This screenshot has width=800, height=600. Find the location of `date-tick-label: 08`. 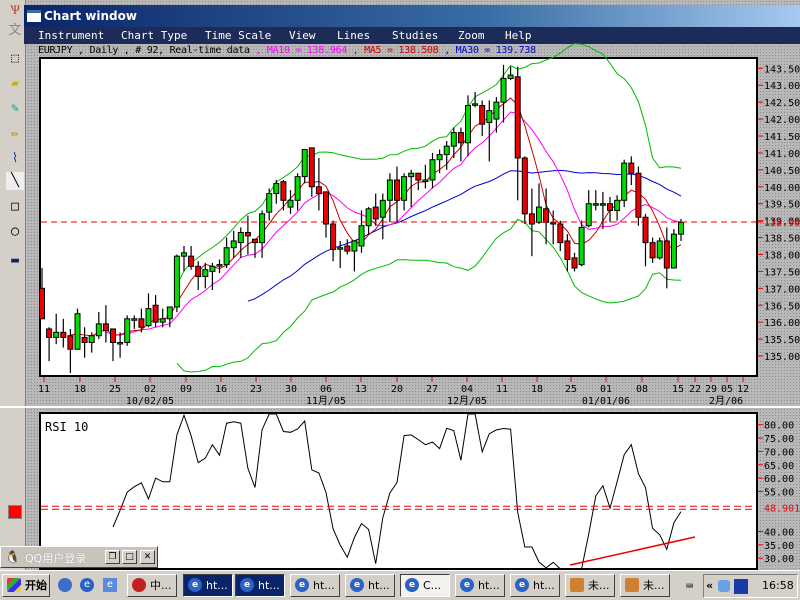

date-tick-label: 08 is located at coordinates (642, 389).